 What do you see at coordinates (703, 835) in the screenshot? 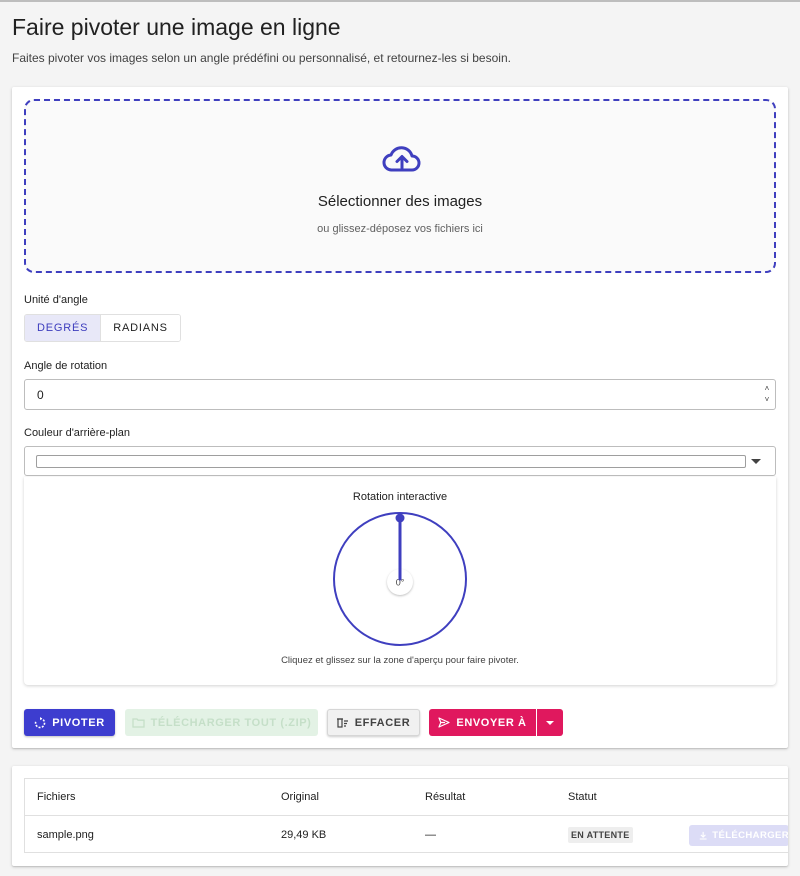
I see `download-icon` at bounding box center [703, 835].